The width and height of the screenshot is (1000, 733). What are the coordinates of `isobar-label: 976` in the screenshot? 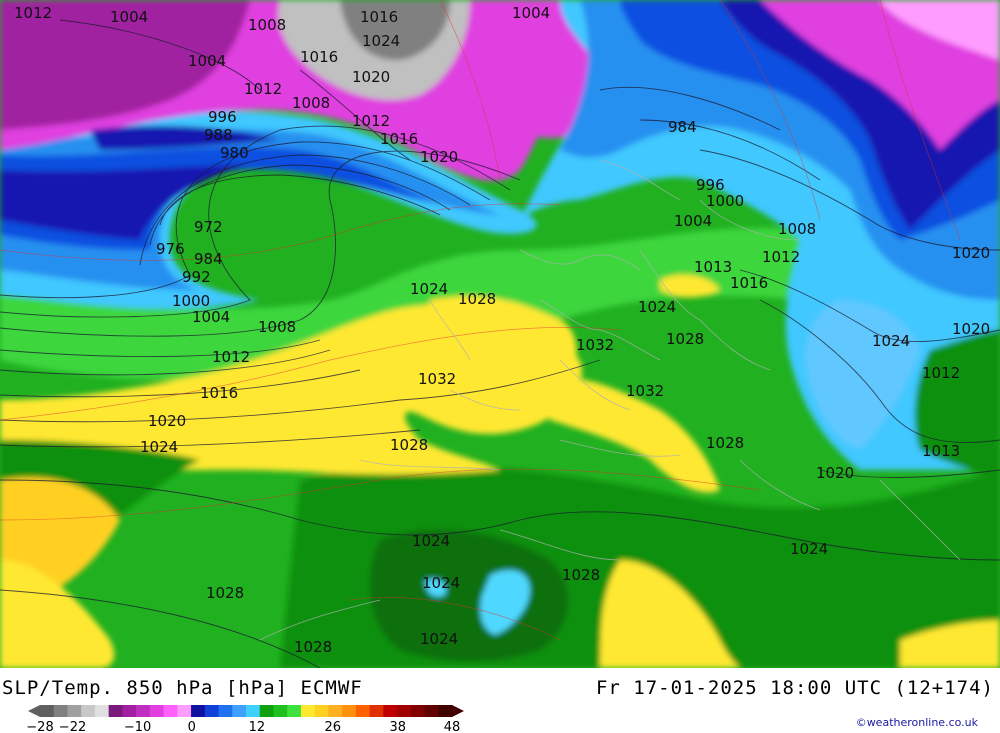 It's located at (170, 249).